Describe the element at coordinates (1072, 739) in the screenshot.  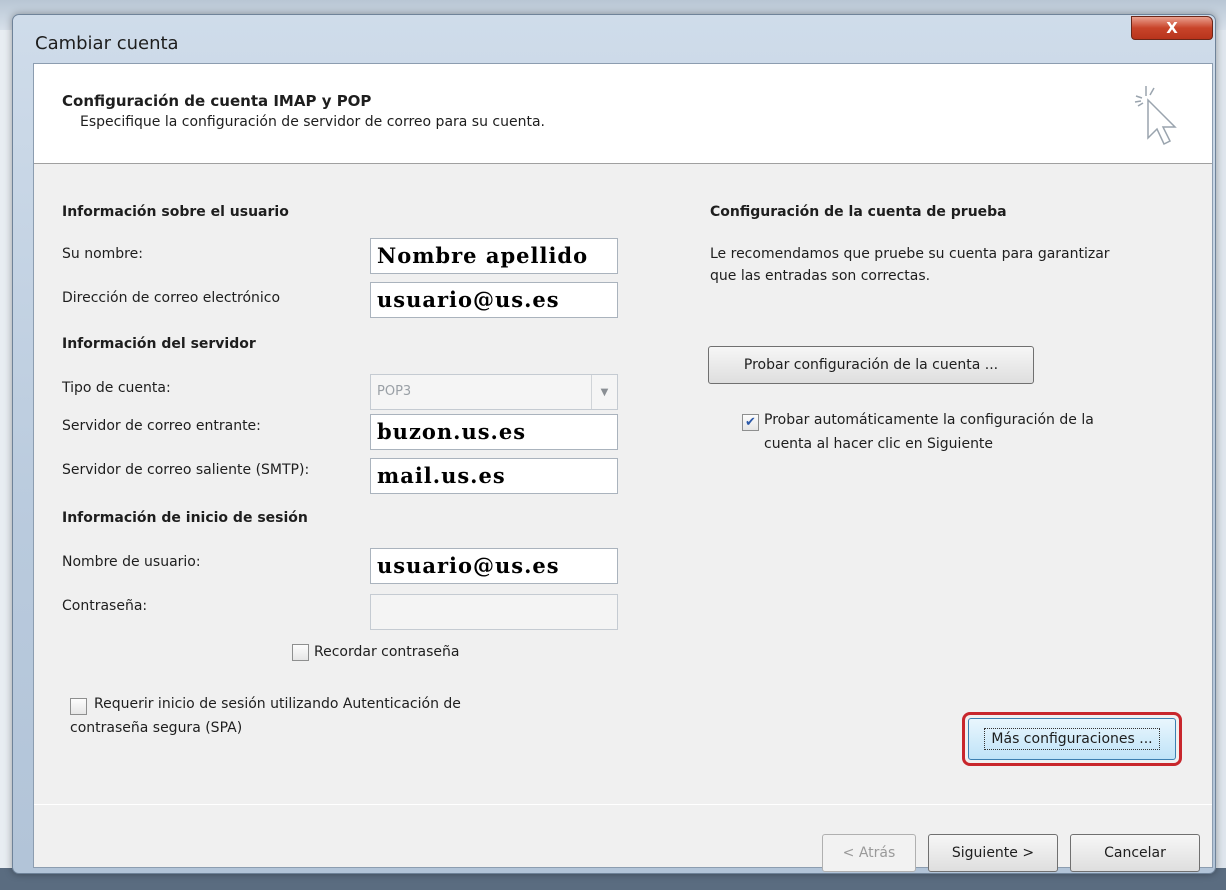
I see `highlight-ring` at that location.